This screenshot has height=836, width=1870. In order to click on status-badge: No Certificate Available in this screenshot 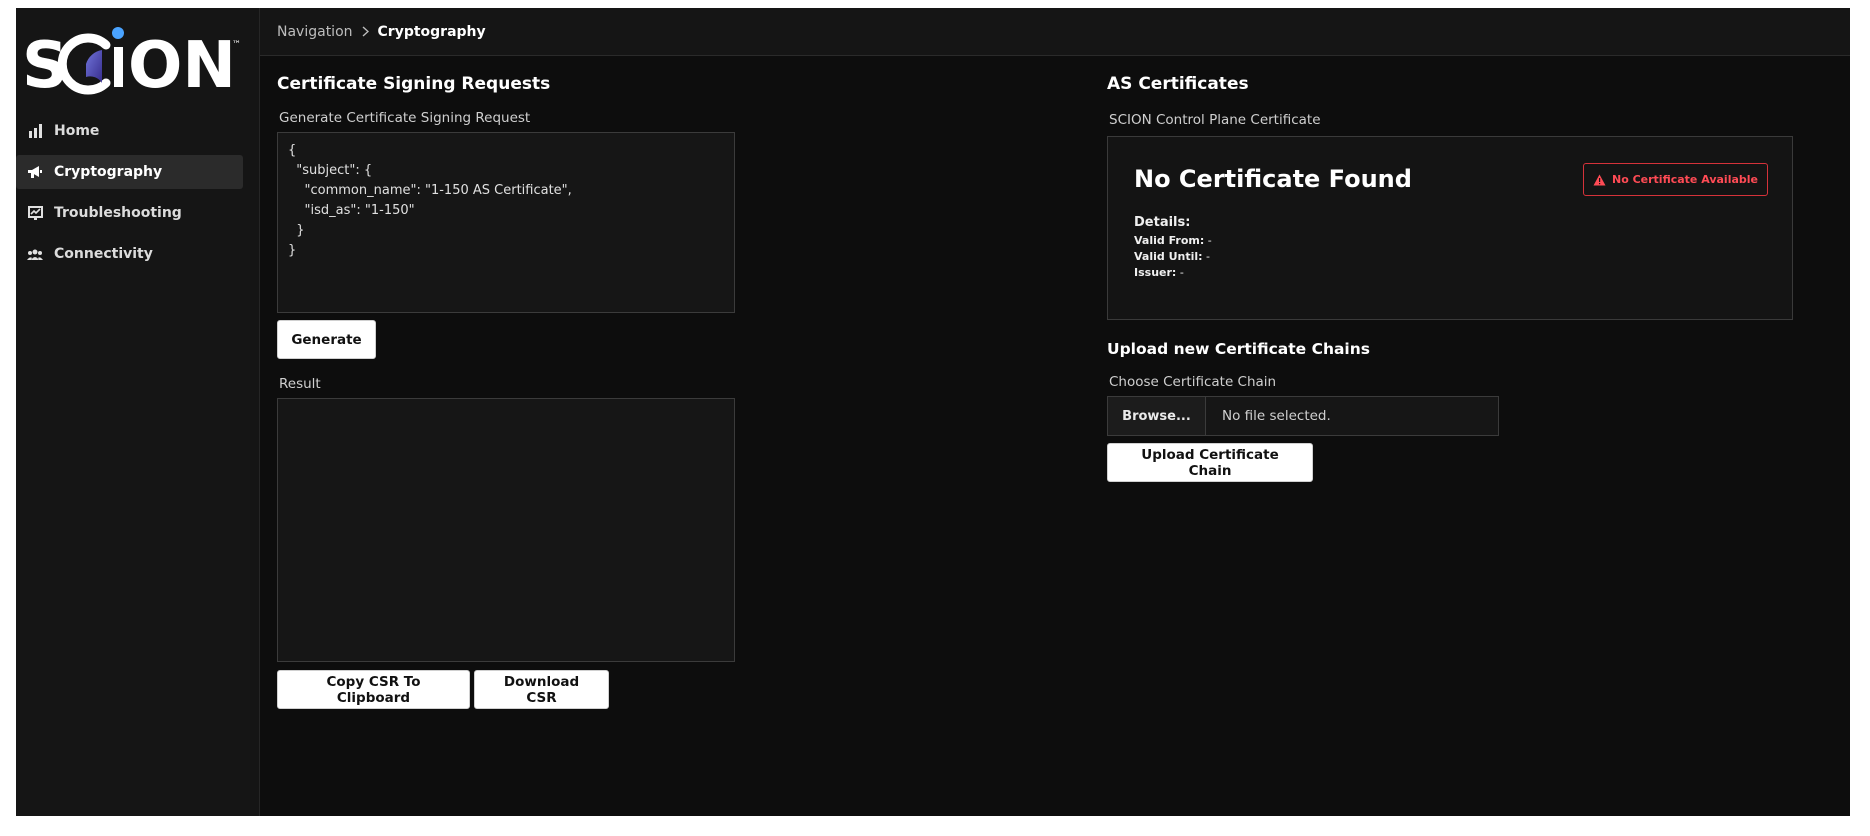, I will do `click(1675, 179)`.